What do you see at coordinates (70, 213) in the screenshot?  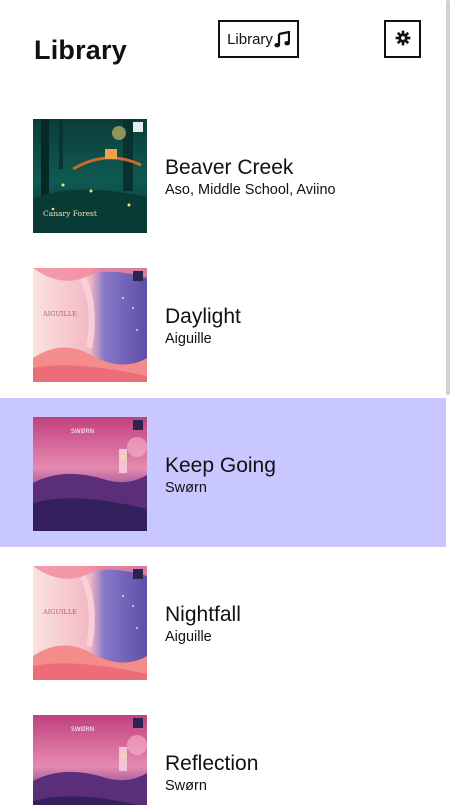 I see `cover-text: Canary Forest` at bounding box center [70, 213].